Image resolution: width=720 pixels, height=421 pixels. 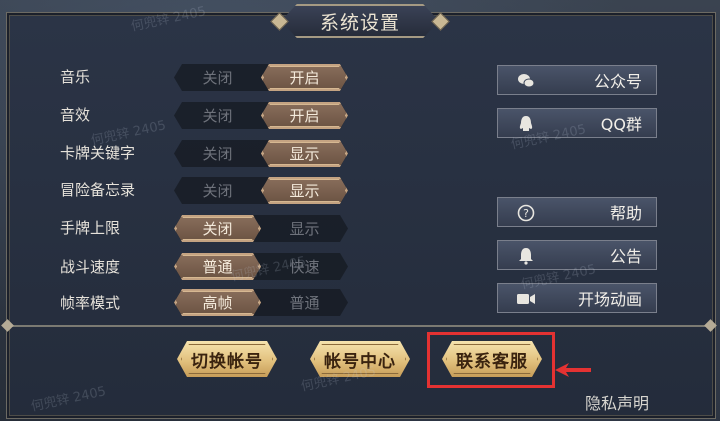 What do you see at coordinates (609, 299) in the screenshot?
I see `opening-animation-label: 开场动画` at bounding box center [609, 299].